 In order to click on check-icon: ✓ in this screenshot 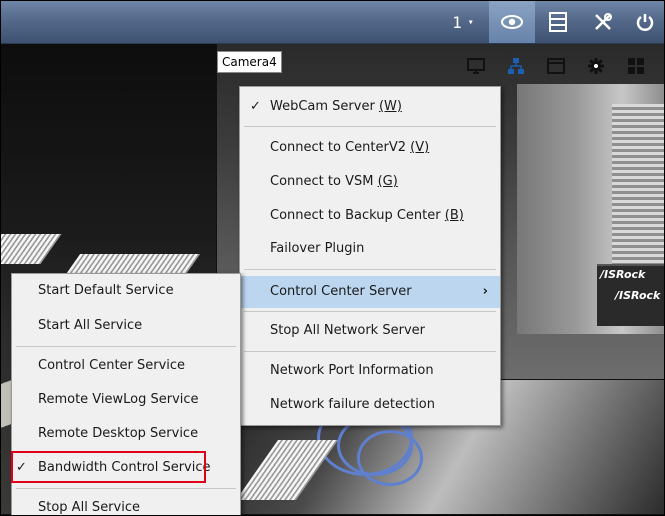, I will do `click(255, 106)`.